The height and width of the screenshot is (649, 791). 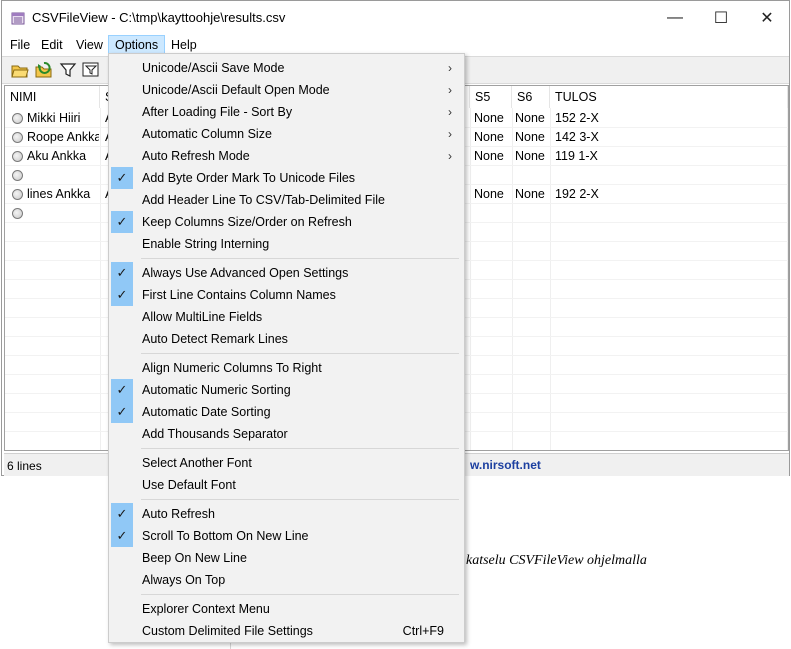 What do you see at coordinates (189, 485) in the screenshot?
I see `menu-item-label: Use Default Font` at bounding box center [189, 485].